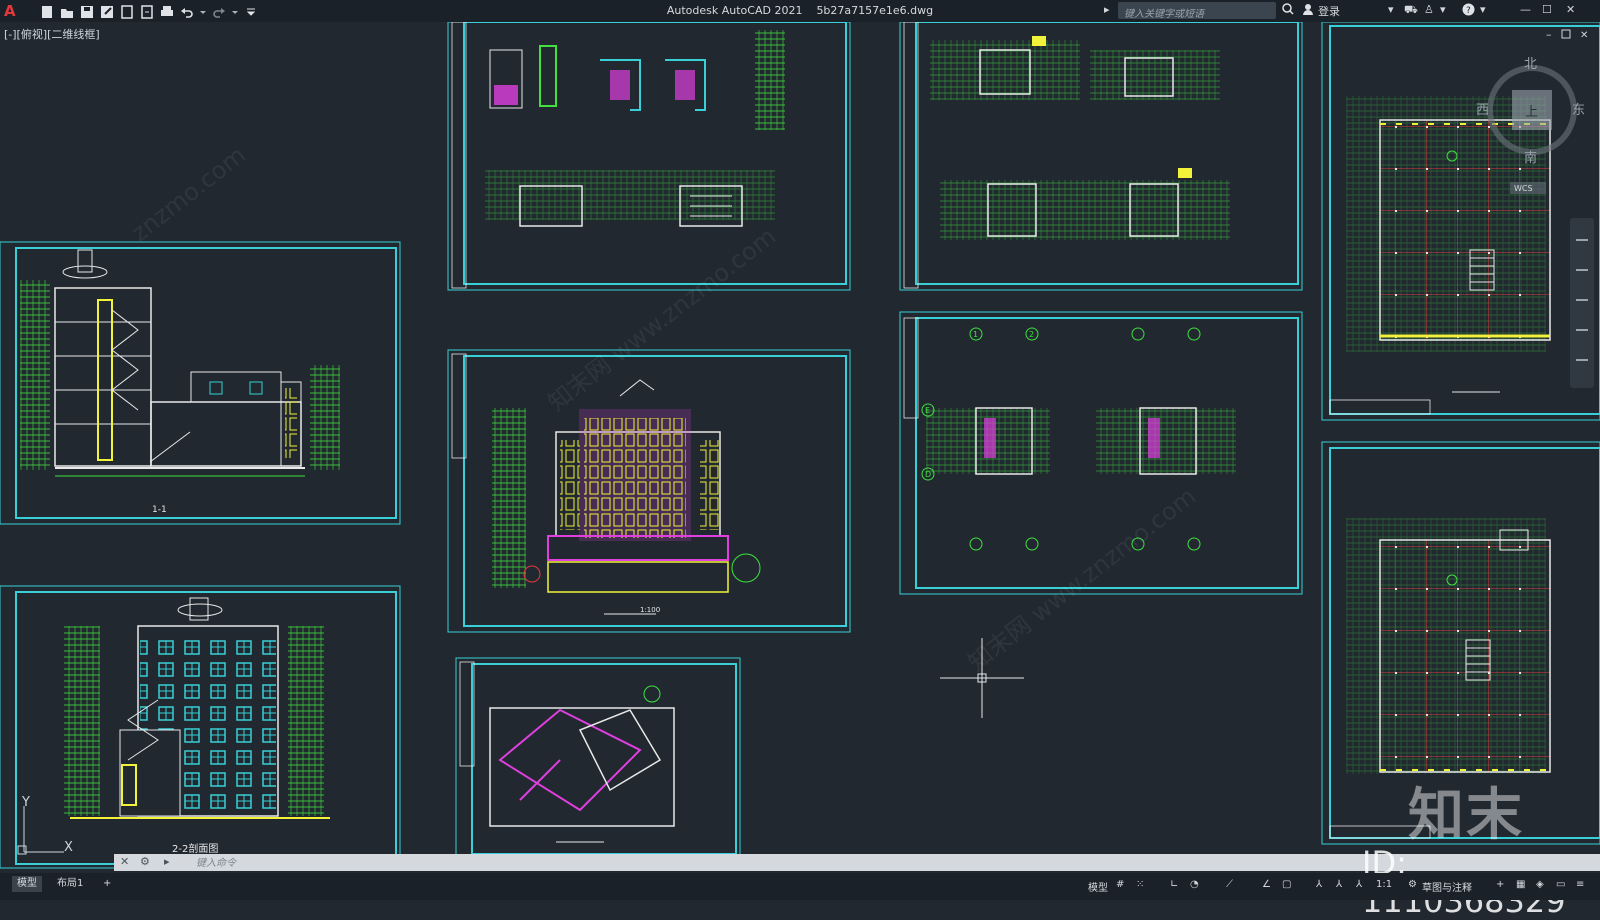 The height and width of the screenshot is (920, 1600). Describe the element at coordinates (1098, 886) in the screenshot. I see `model-space-toggle: 模型` at that location.